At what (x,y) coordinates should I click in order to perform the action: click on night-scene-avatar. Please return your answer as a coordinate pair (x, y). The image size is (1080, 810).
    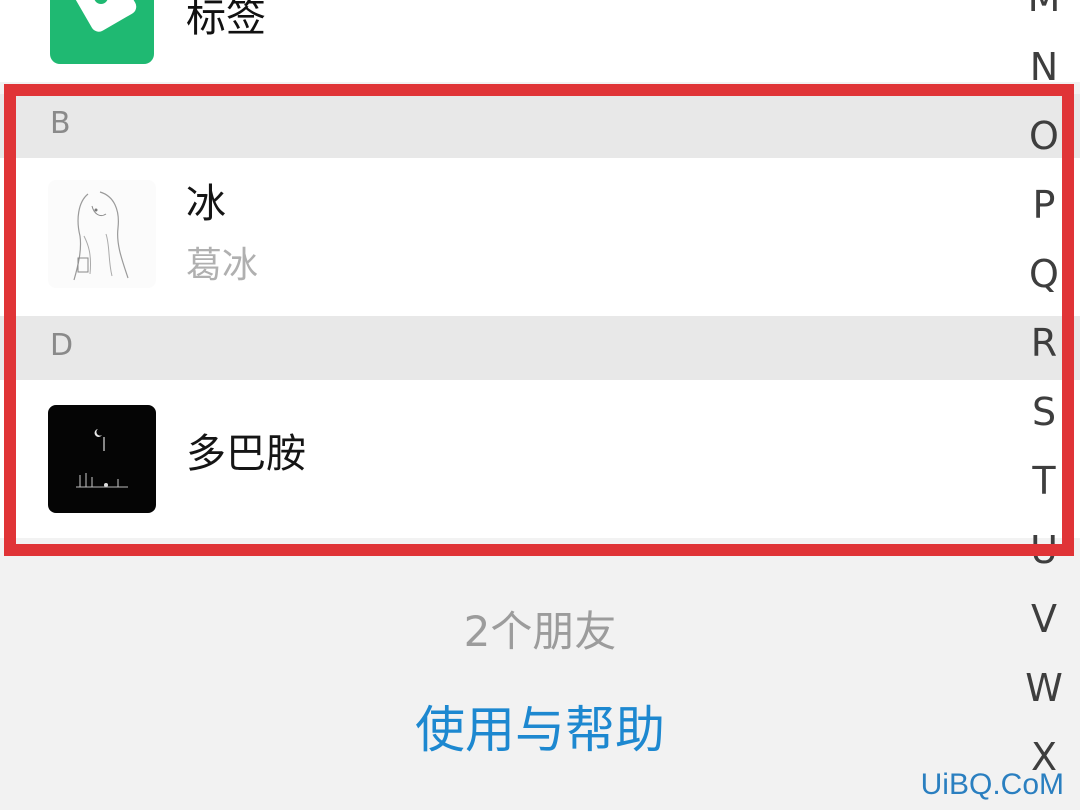
    Looking at the image, I should click on (102, 459).